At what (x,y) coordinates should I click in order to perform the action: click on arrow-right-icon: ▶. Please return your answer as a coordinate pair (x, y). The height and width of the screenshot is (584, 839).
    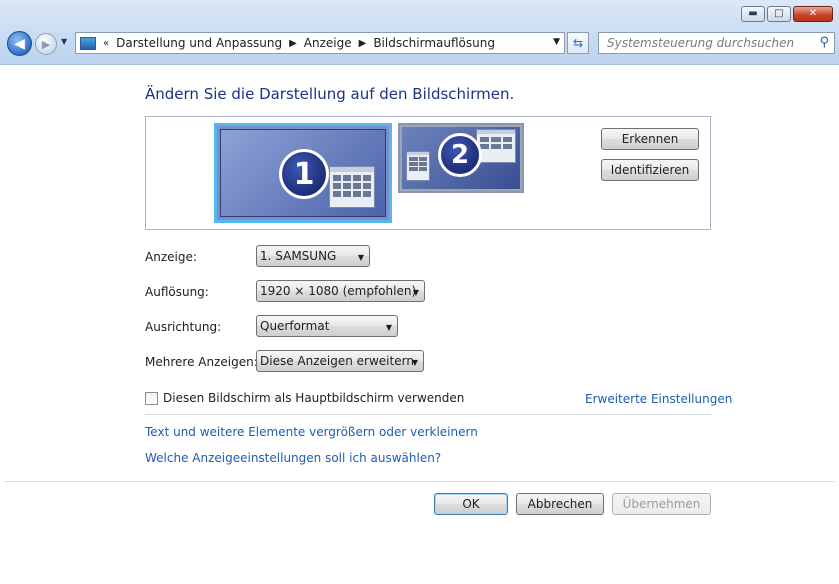
    Looking at the image, I should click on (46, 44).